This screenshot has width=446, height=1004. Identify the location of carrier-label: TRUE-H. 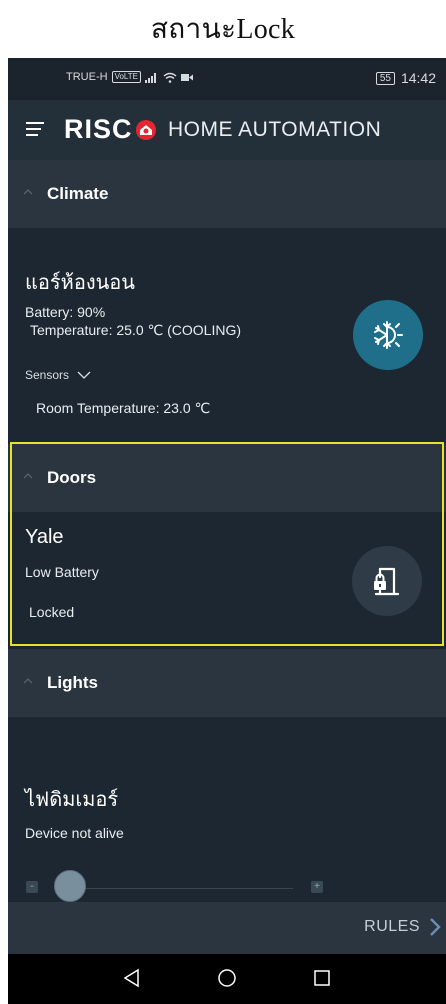
(87, 77).